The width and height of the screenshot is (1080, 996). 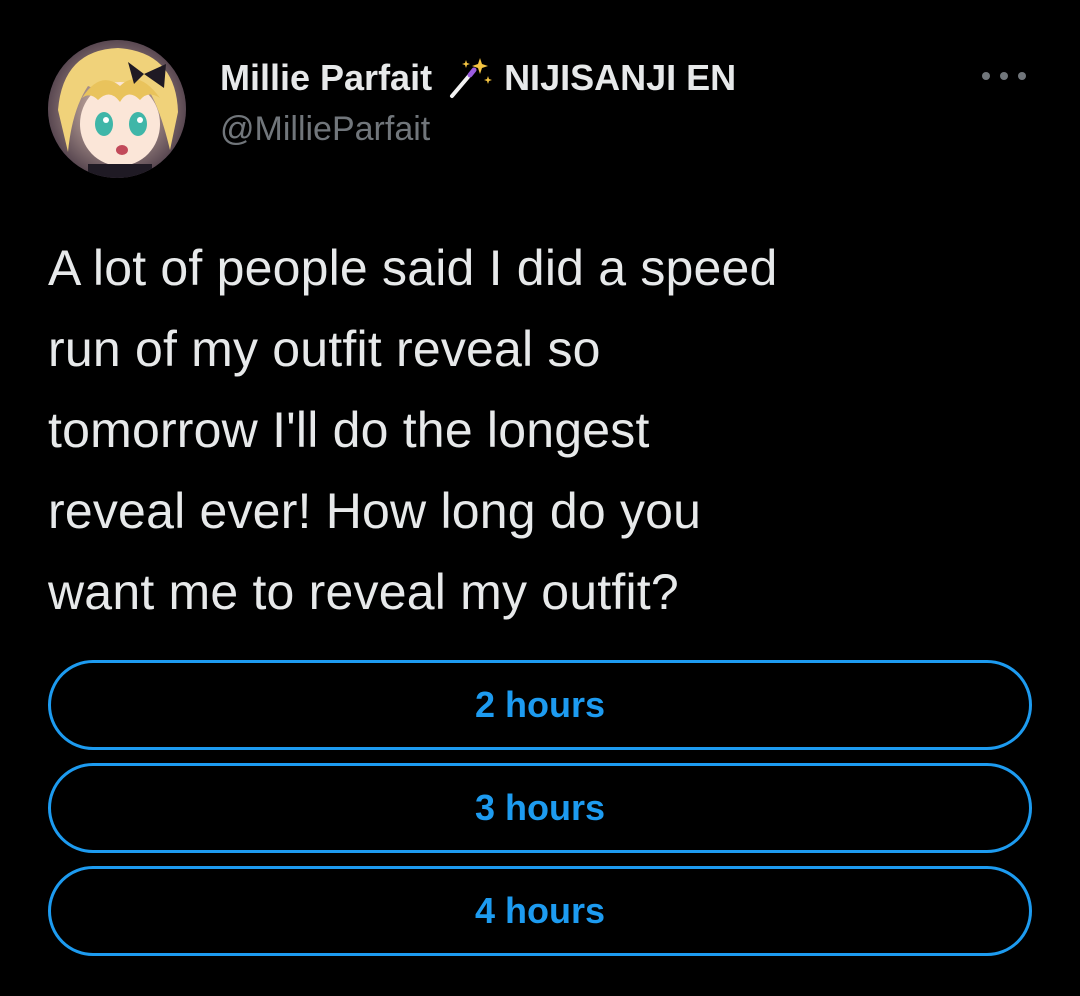 I want to click on display-name: Millie Parfait, so click(x=326, y=78).